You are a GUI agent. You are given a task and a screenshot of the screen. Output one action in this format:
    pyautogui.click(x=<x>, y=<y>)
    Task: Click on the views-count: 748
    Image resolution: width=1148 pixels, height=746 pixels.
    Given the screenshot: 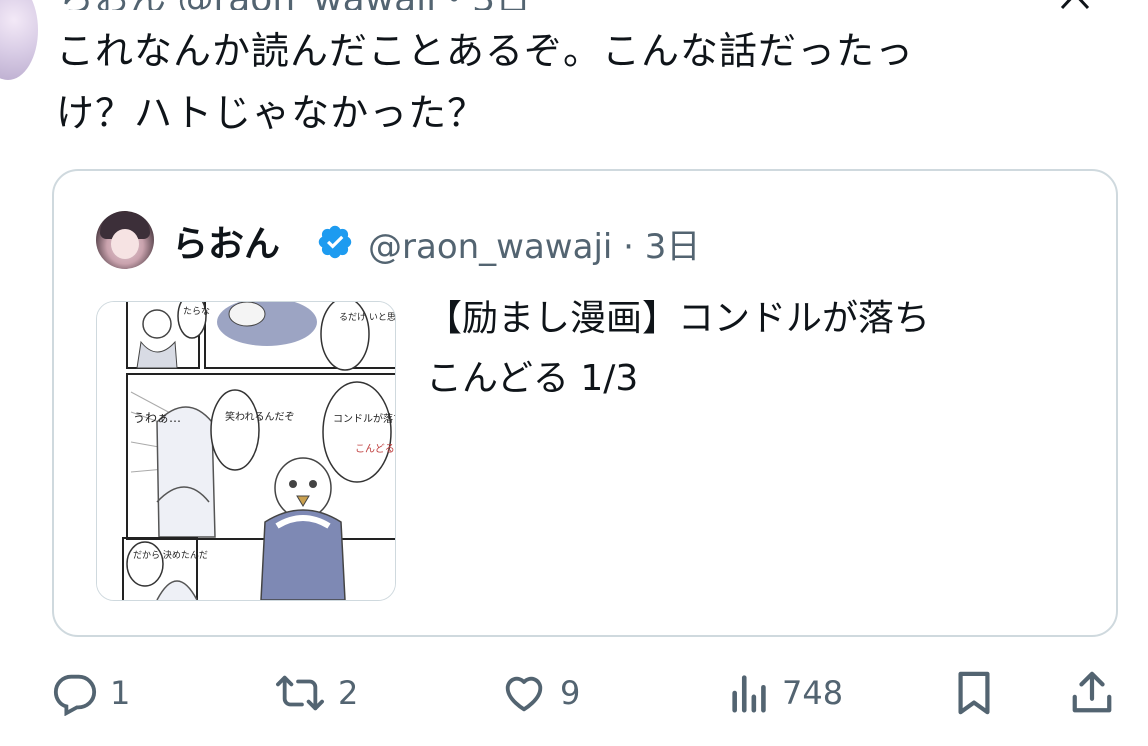 What is the action you would take?
    pyautogui.click(x=813, y=693)
    